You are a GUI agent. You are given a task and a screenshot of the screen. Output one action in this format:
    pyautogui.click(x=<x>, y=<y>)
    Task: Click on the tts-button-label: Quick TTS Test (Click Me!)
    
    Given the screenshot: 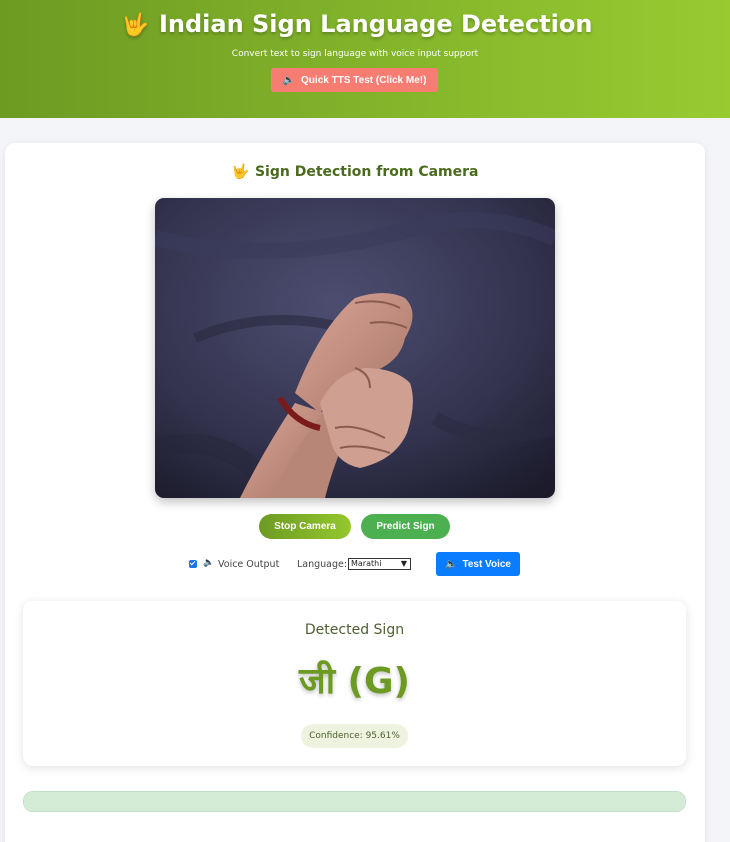 What is the action you would take?
    pyautogui.click(x=364, y=80)
    